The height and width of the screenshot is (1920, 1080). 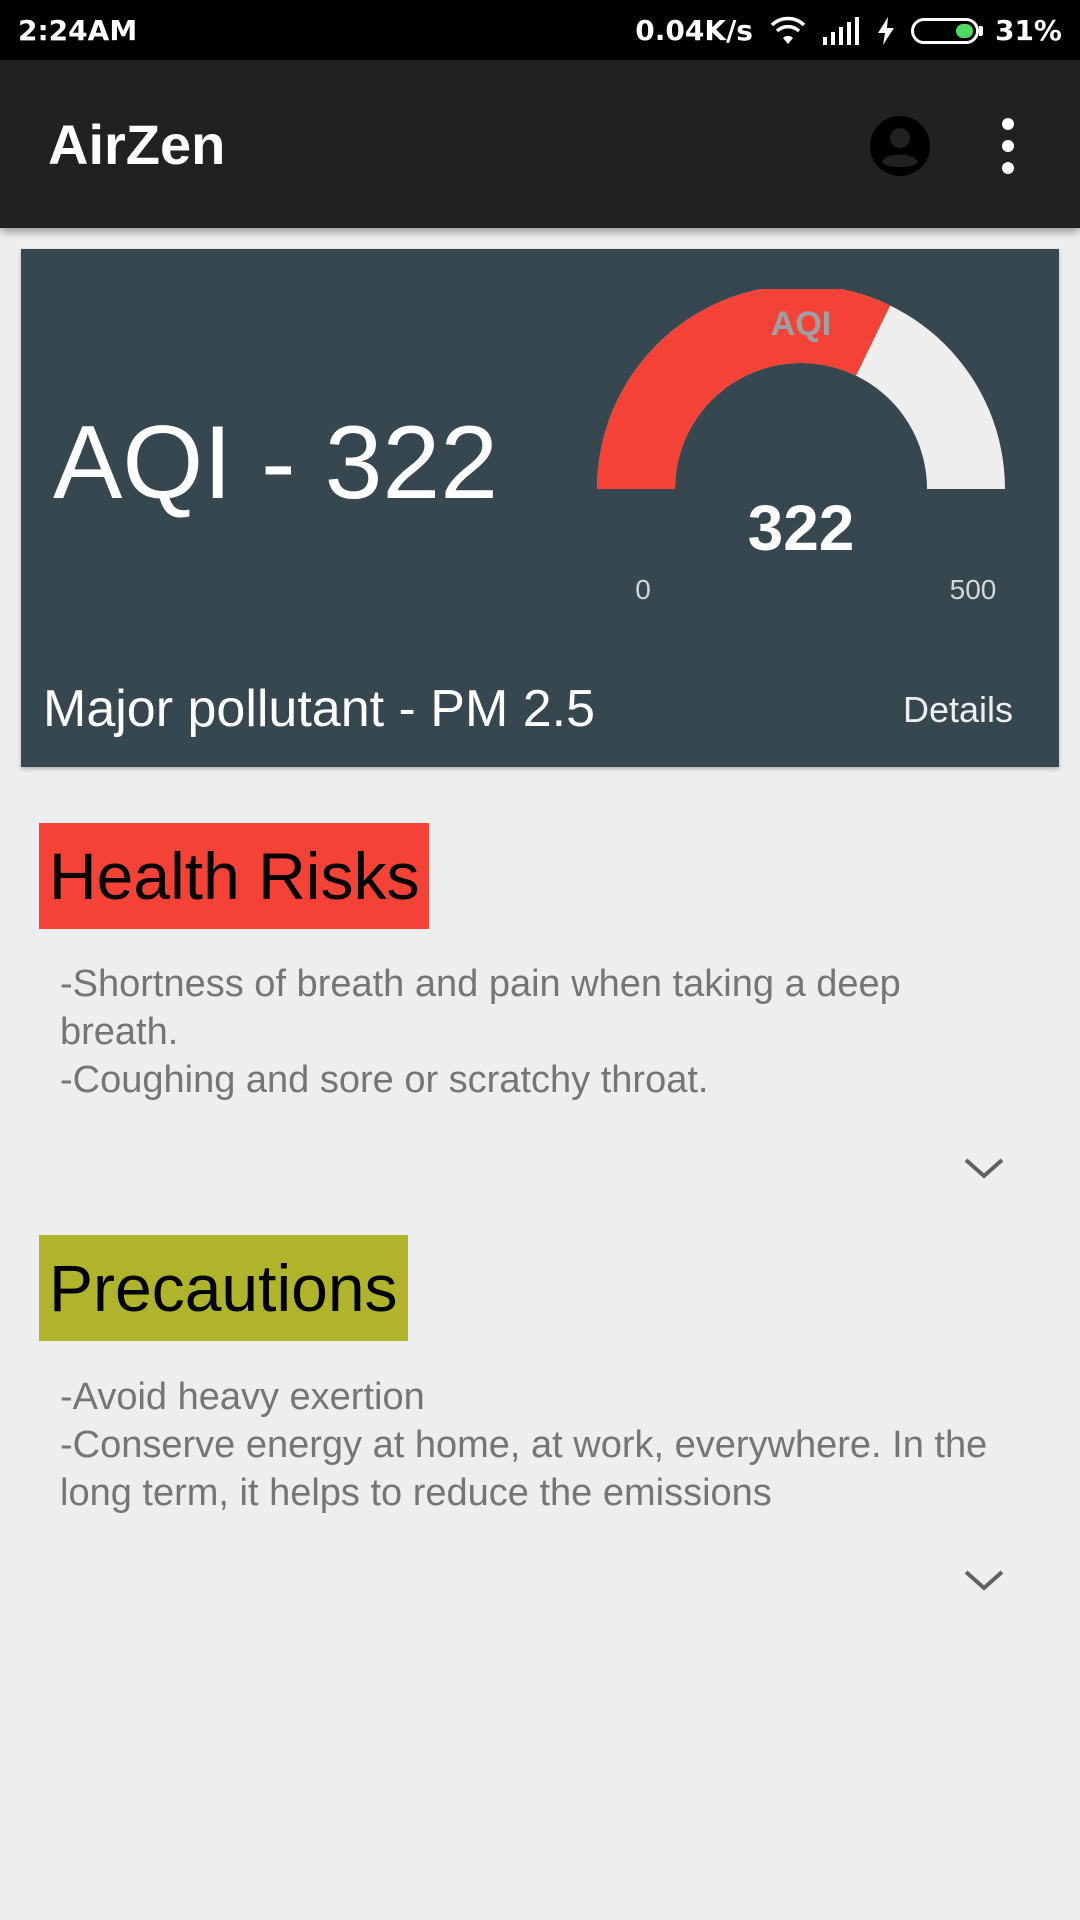 What do you see at coordinates (886, 30) in the screenshot?
I see `charging-icon` at bounding box center [886, 30].